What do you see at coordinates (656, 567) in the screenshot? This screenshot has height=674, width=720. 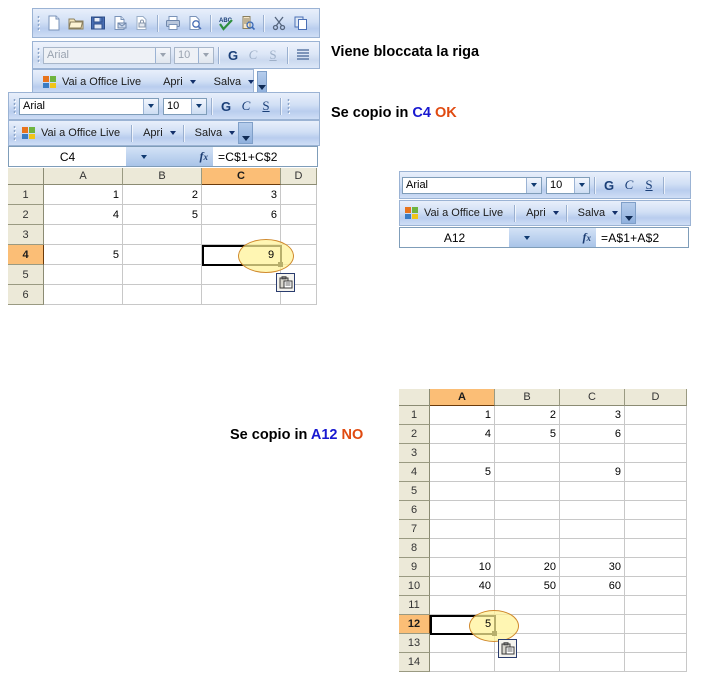 I see `cell-d9` at bounding box center [656, 567].